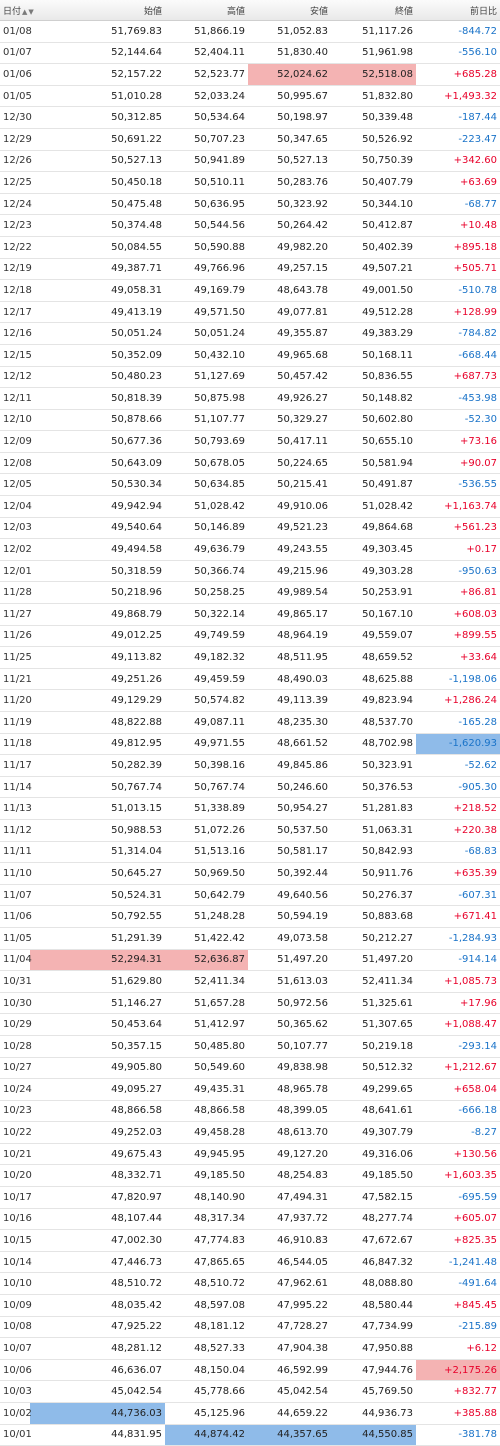 Image resolution: width=500 pixels, height=1446 pixels. I want to click on cell-close: 49,185.50, so click(373, 1176).